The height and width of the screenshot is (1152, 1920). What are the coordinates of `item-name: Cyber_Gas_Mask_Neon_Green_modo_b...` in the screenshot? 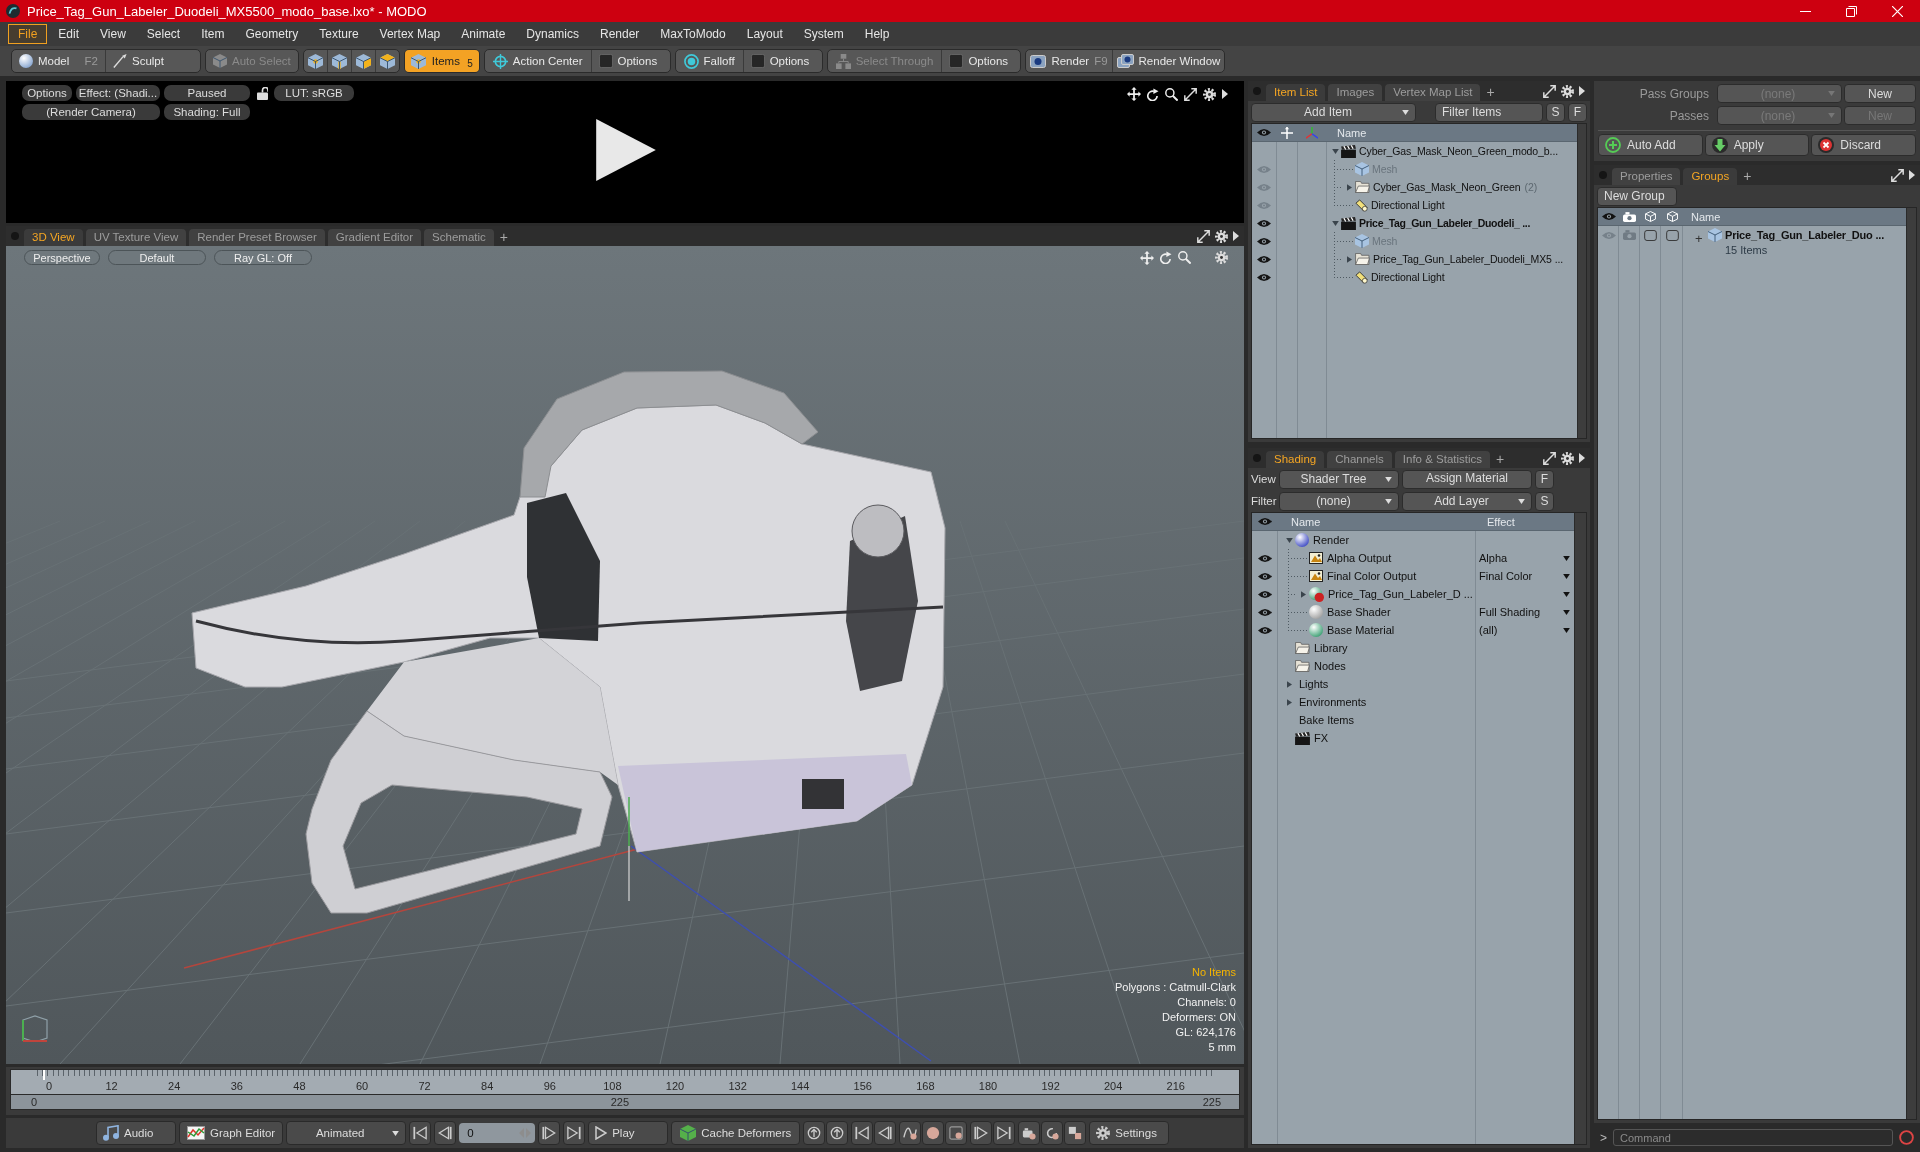 It's located at (1459, 151).